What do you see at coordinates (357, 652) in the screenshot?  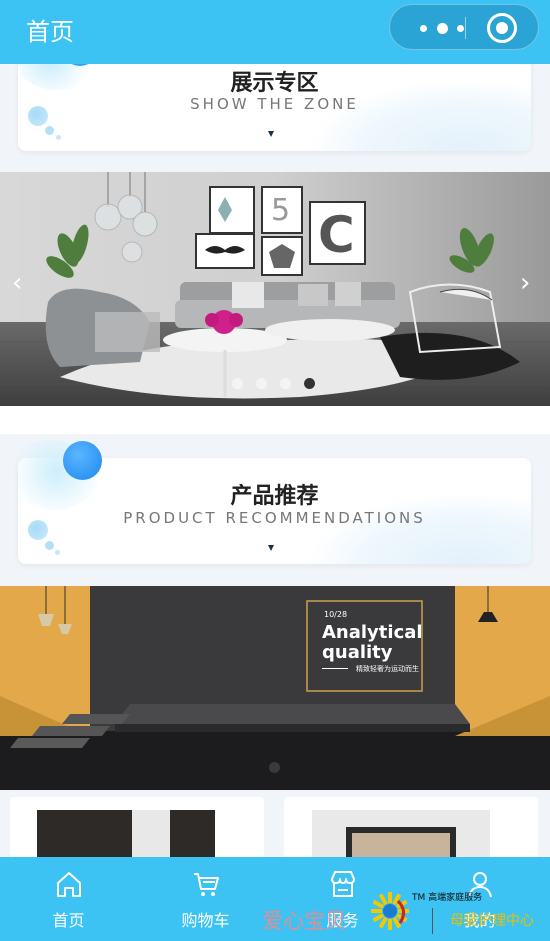 I see `banner-headline-2: quality` at bounding box center [357, 652].